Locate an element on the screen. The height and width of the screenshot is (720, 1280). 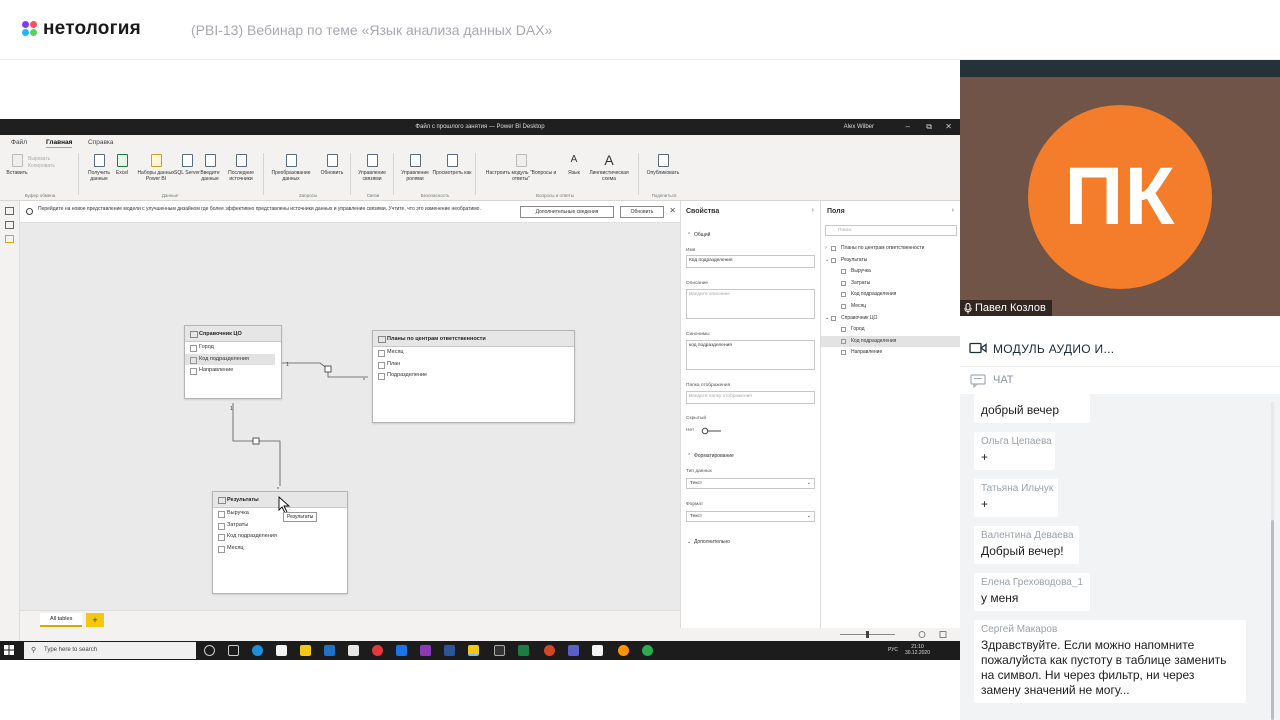
onenote-icon is located at coordinates (425, 650).